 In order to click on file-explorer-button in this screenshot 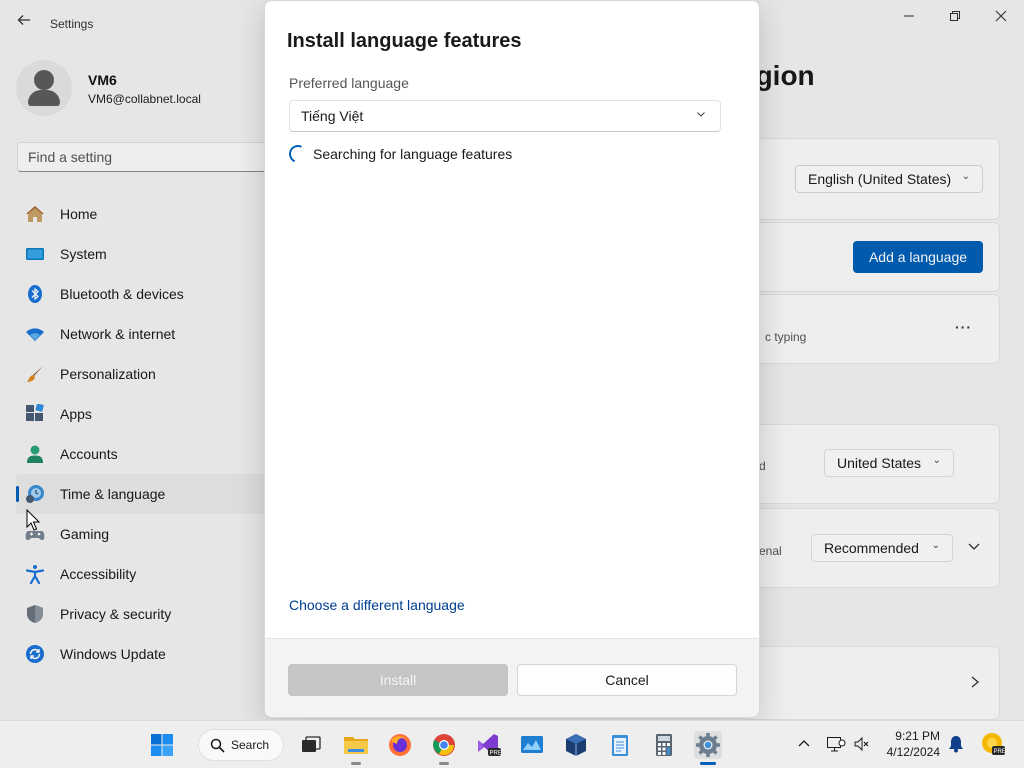, I will do `click(356, 745)`.